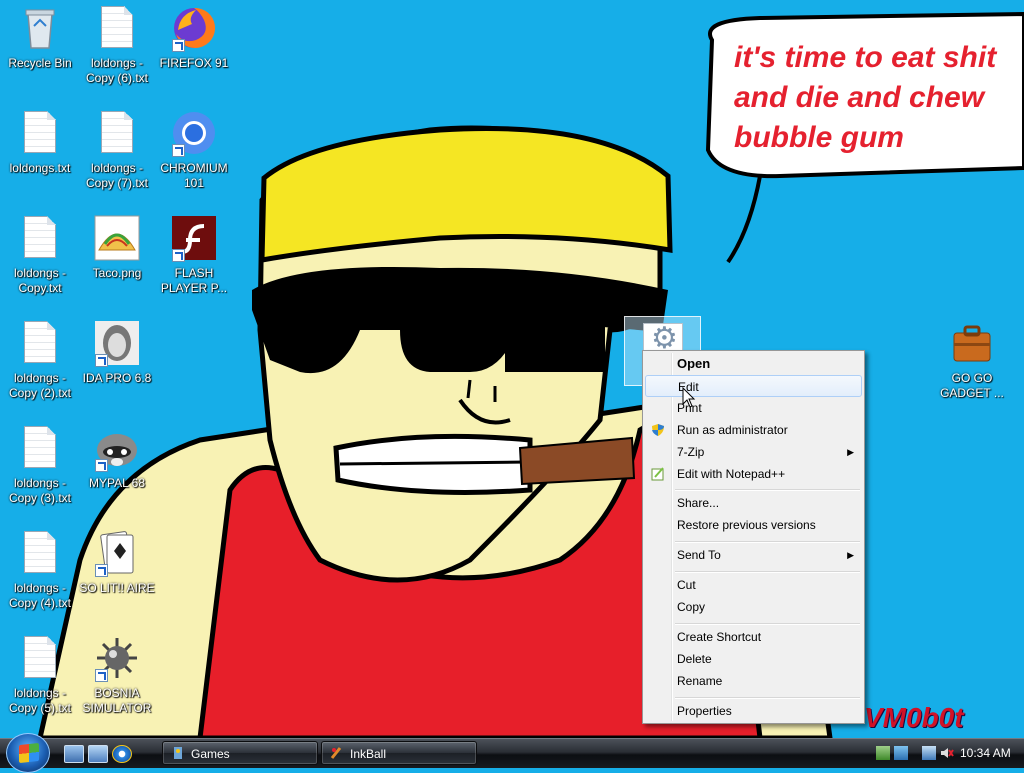 Image resolution: width=1024 pixels, height=773 pixels. Describe the element at coordinates (117, 553) in the screenshot. I see `solitaire-icon` at that location.